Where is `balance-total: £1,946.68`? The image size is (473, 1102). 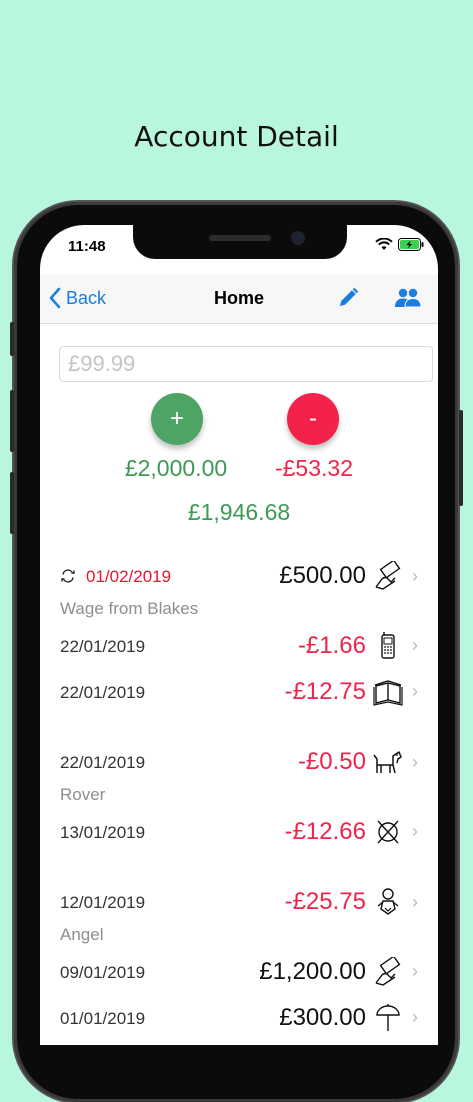
balance-total: £1,946.68 is located at coordinates (239, 512).